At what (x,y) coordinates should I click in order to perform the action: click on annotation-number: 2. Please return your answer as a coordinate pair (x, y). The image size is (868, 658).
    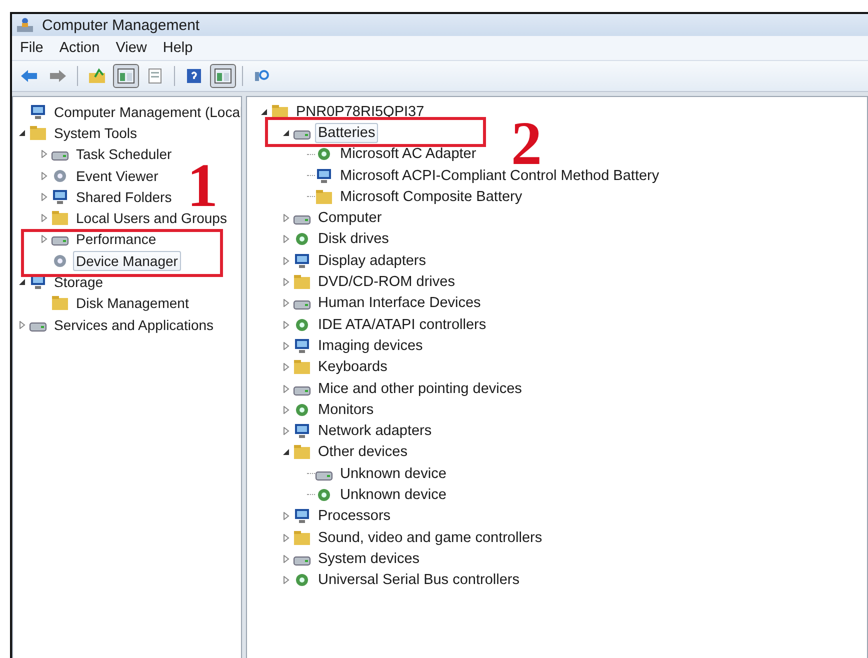
    Looking at the image, I should click on (526, 143).